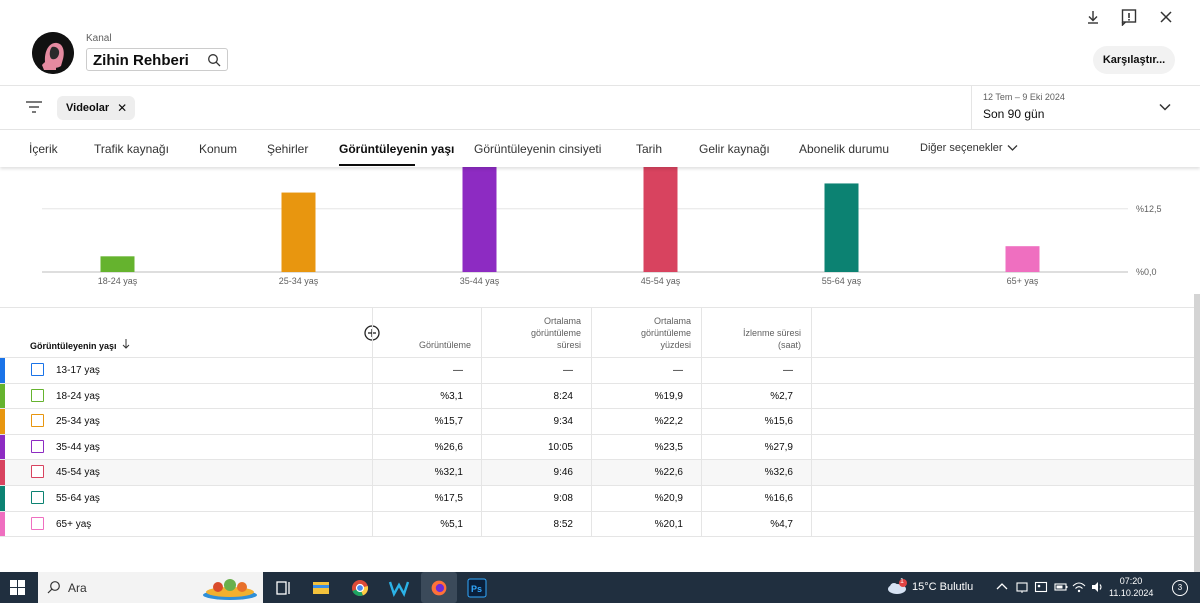  I want to click on weather-cloud-icon, so click(897, 587).